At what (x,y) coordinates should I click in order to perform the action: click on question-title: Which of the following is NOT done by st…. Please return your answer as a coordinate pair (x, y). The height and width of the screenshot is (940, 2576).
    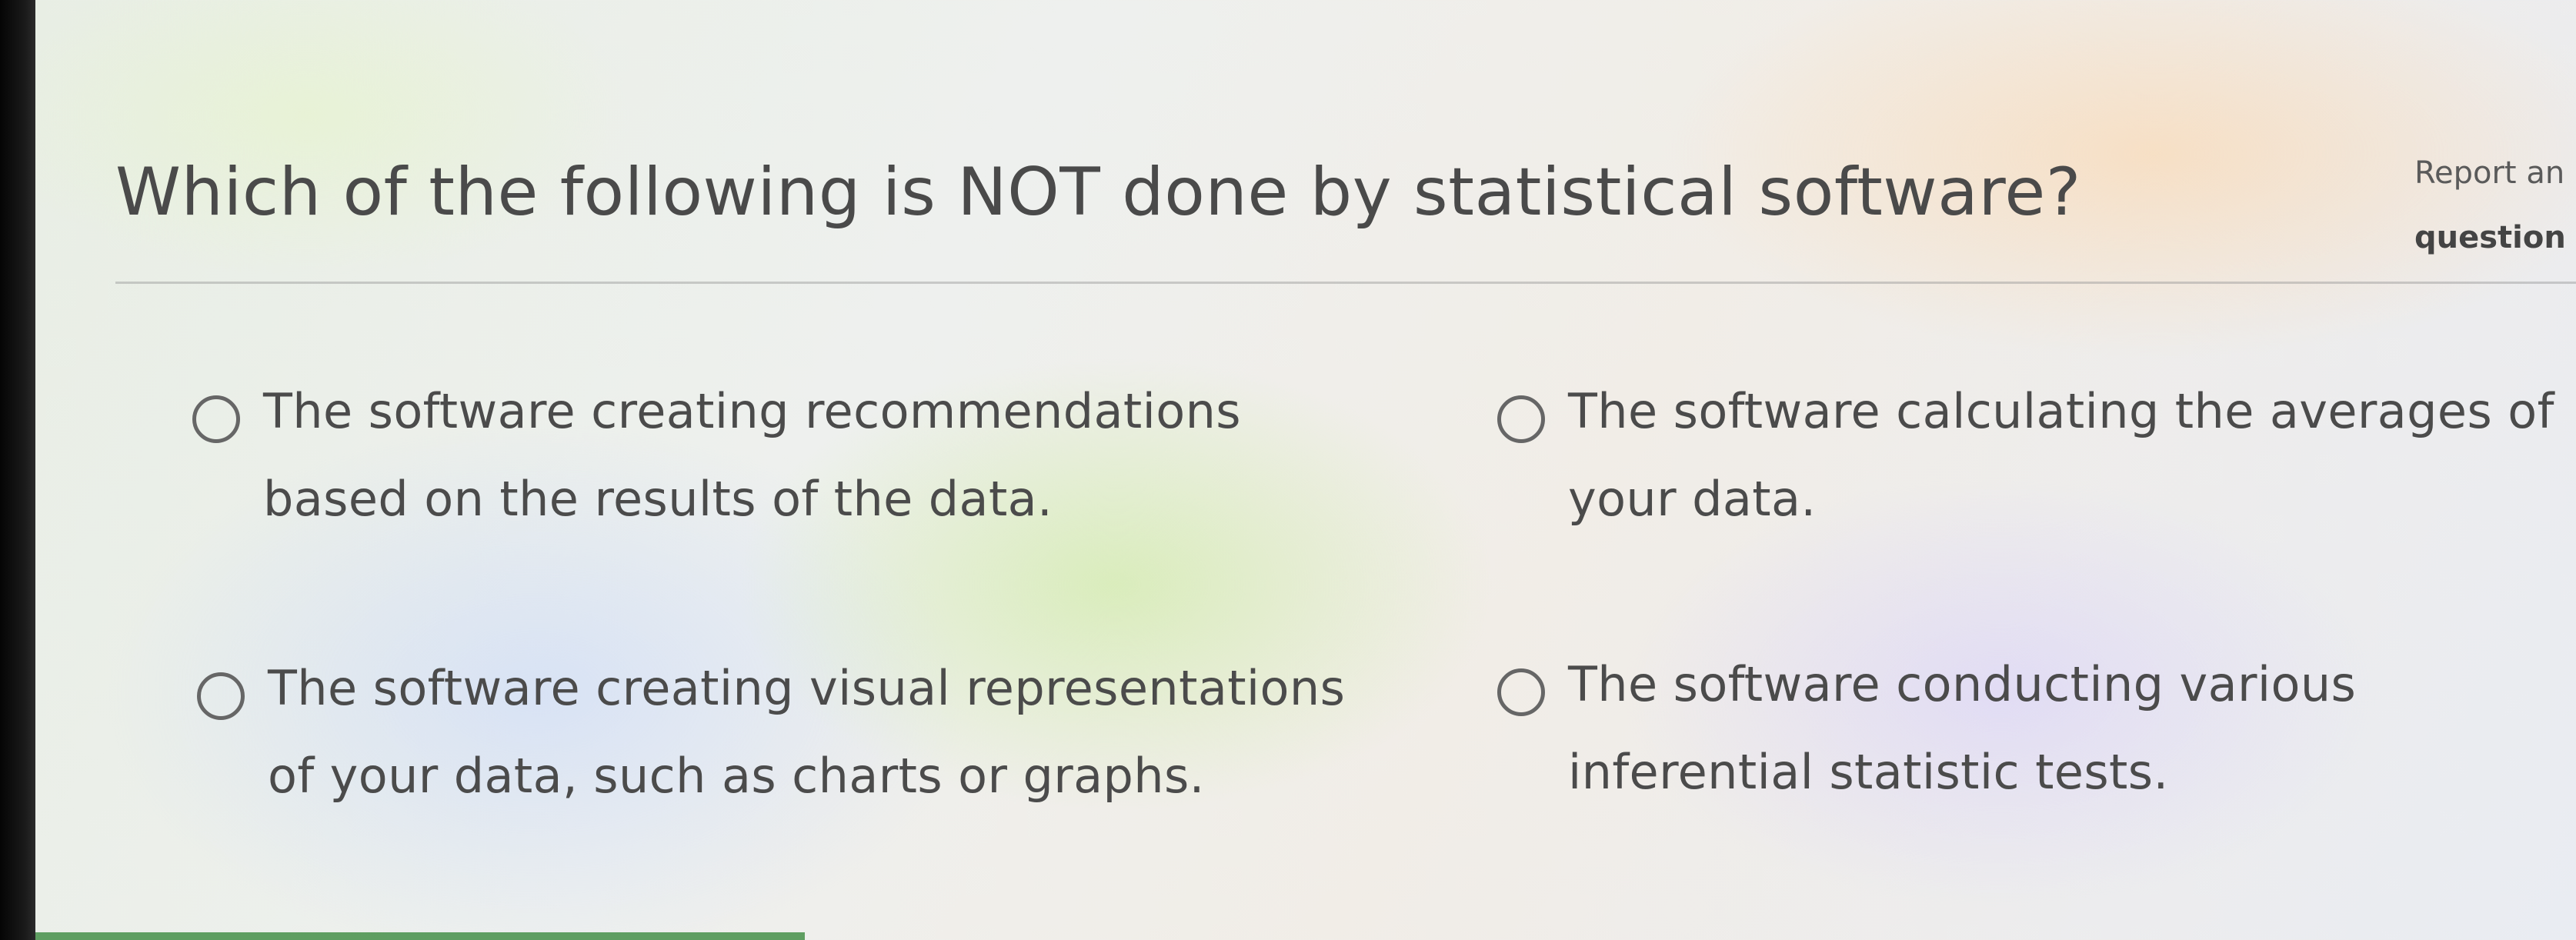
    Looking at the image, I should click on (1098, 192).